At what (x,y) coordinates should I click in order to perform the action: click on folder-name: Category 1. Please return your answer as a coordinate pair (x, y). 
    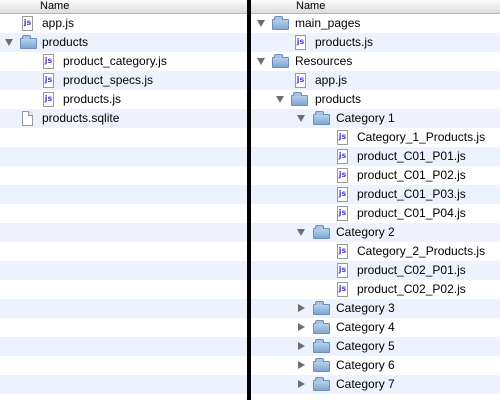
    Looking at the image, I should click on (365, 118).